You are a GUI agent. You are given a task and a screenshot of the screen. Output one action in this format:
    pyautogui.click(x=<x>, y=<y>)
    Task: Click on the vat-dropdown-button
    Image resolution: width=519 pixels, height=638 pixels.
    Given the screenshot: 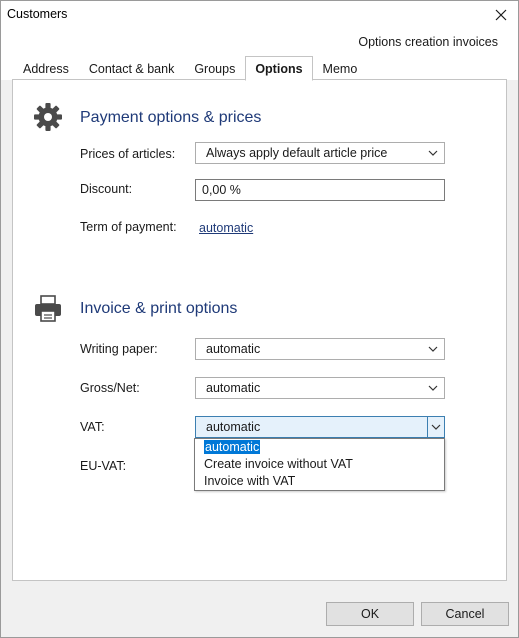 What is the action you would take?
    pyautogui.click(x=435, y=427)
    